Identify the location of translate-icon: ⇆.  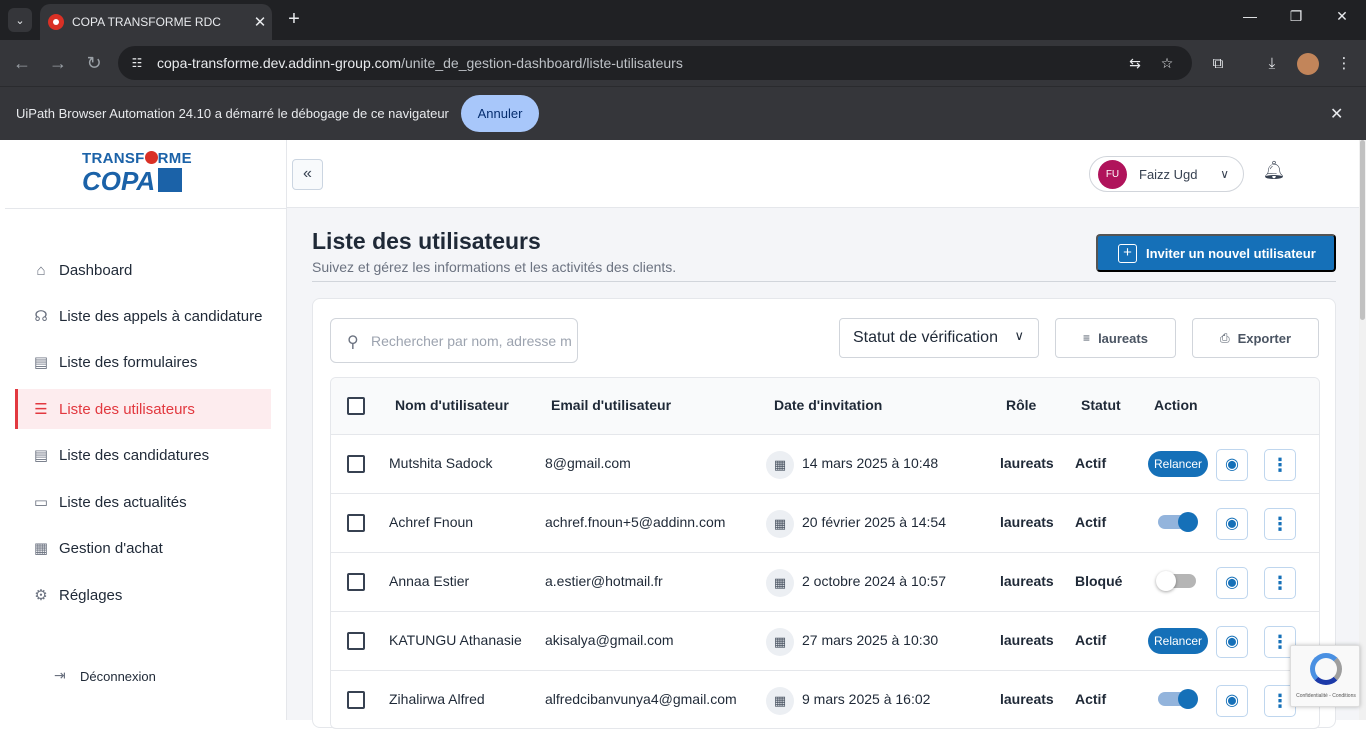
(1135, 63).